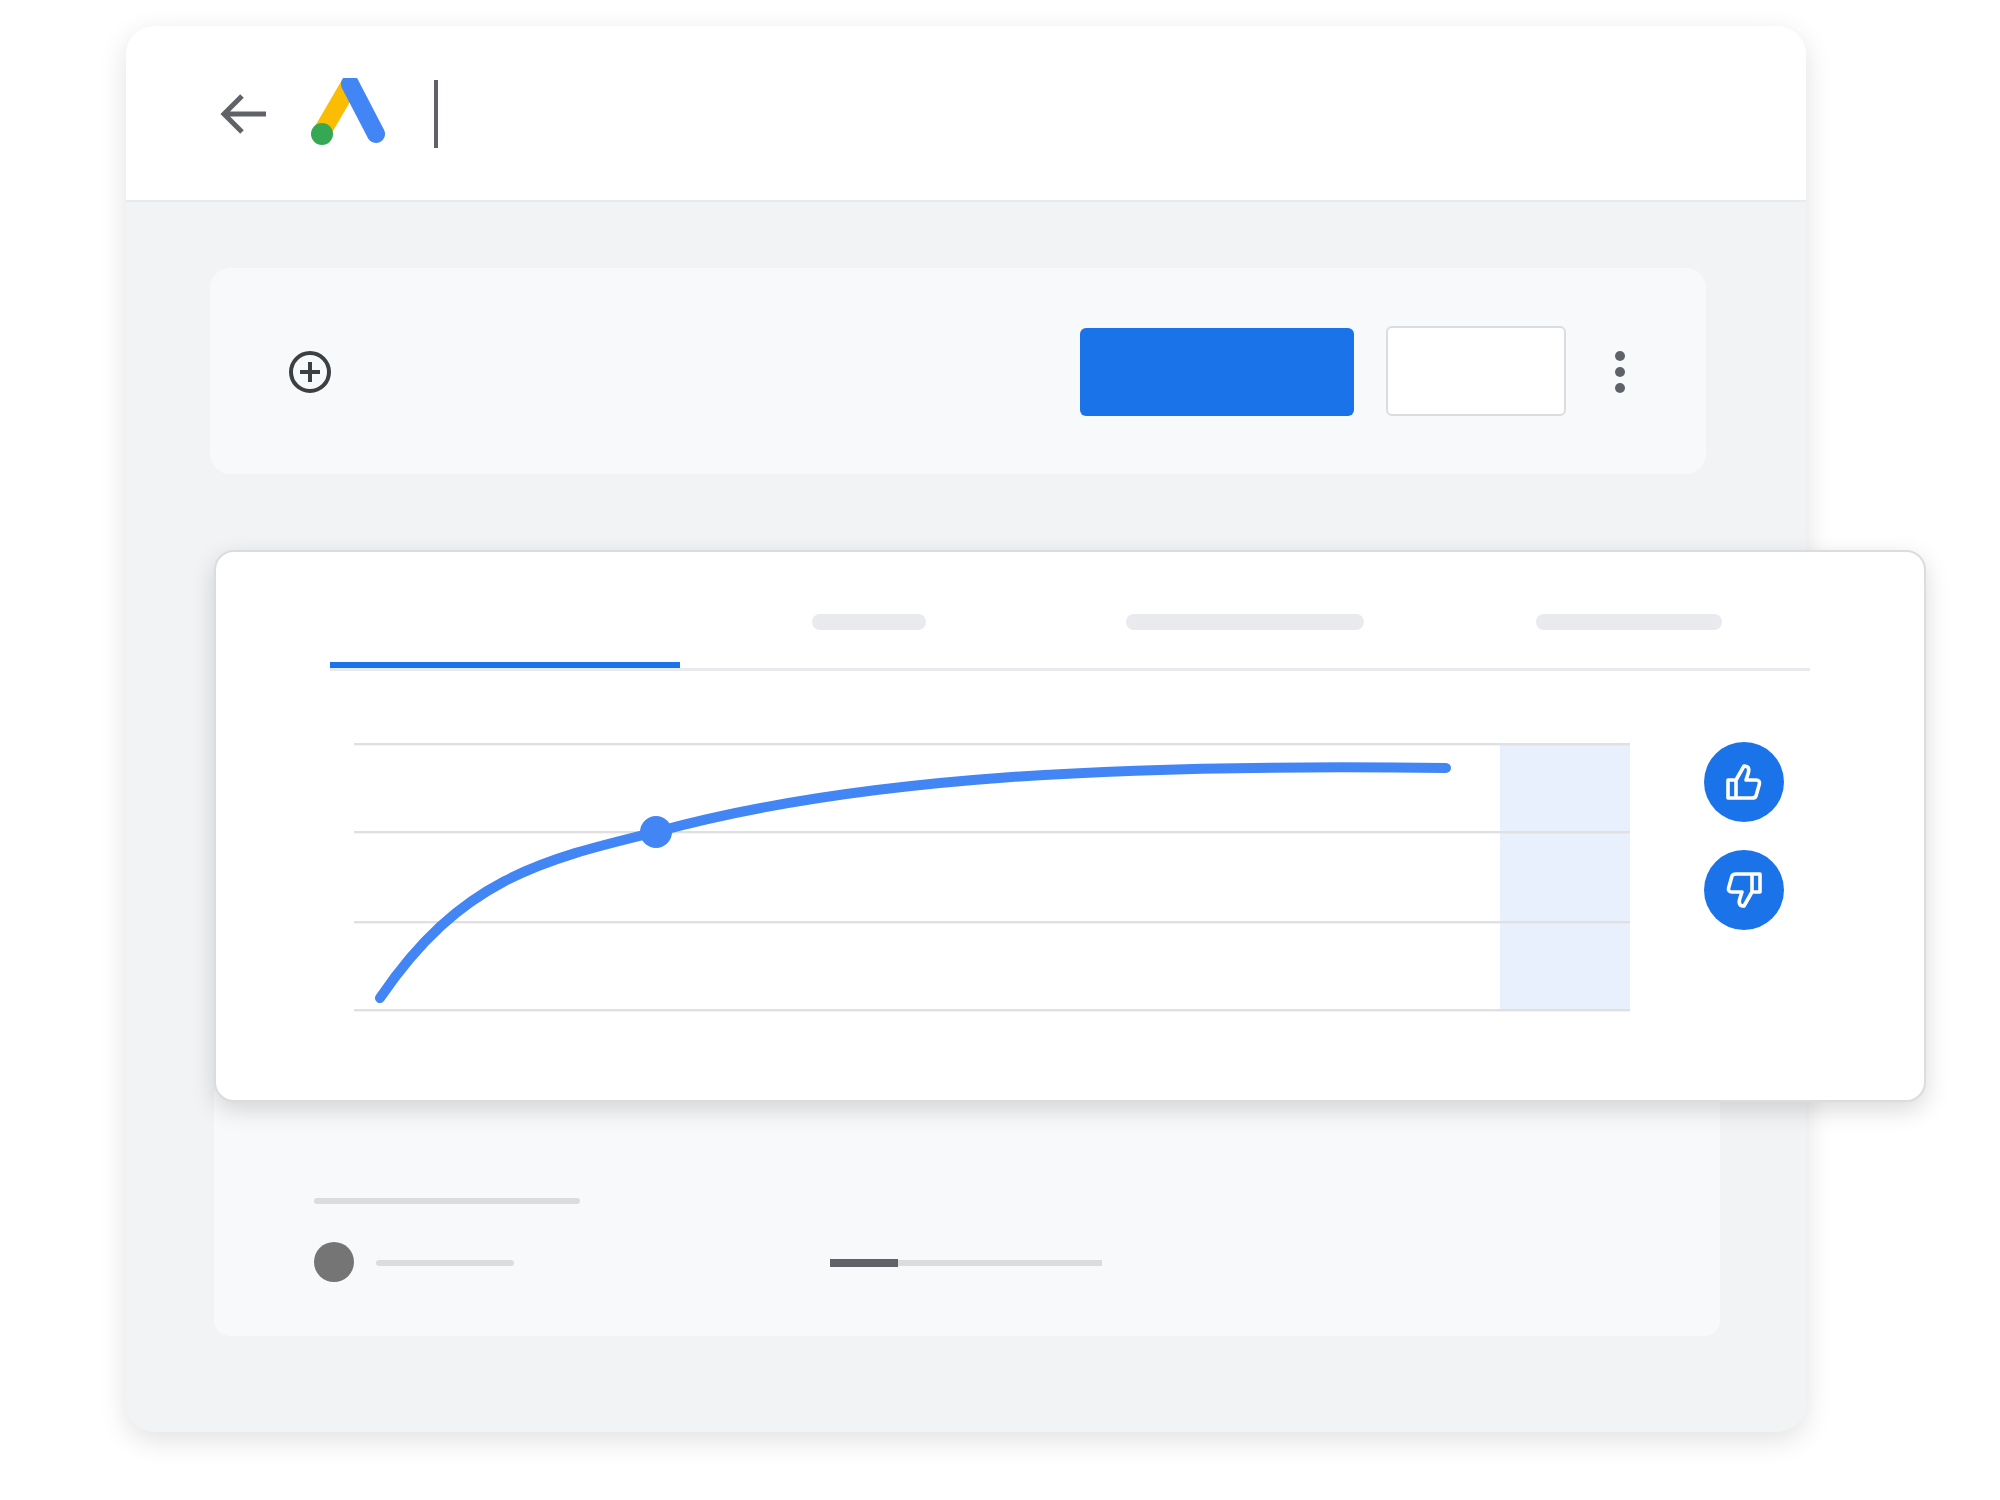 This screenshot has width=2000, height=1500. I want to click on thumbs-down-button, so click(1744, 890).